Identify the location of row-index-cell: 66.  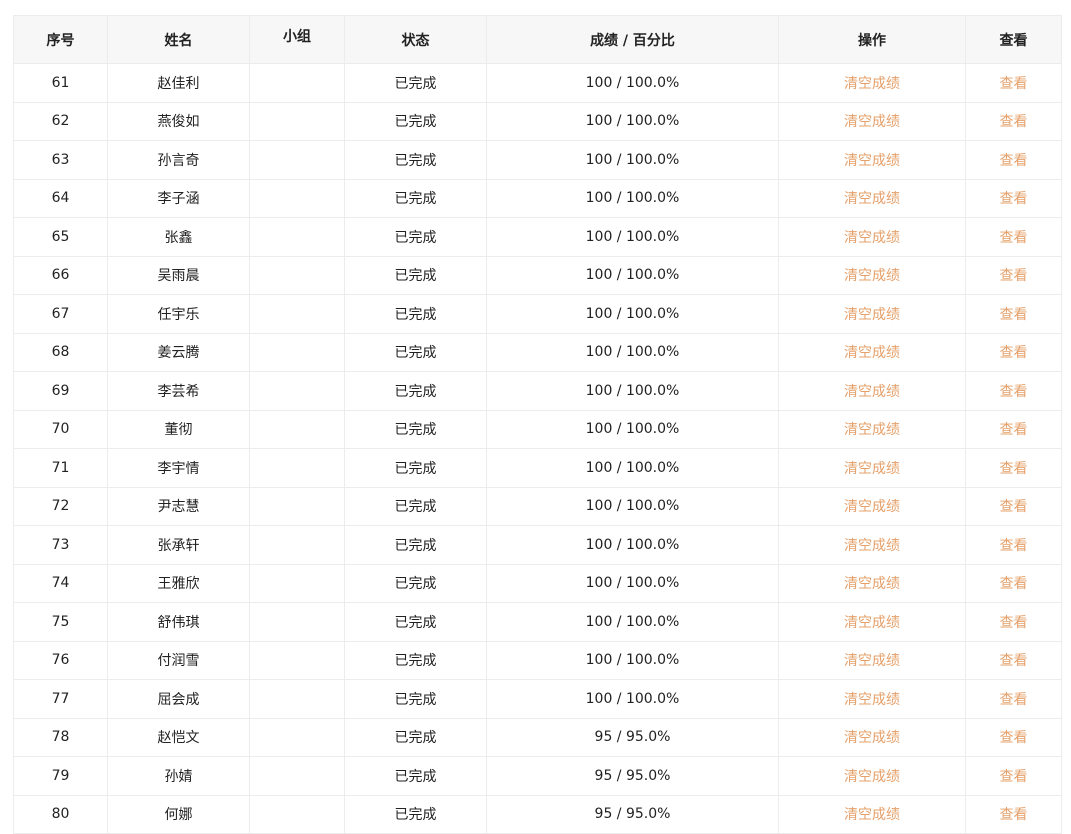
(60, 275).